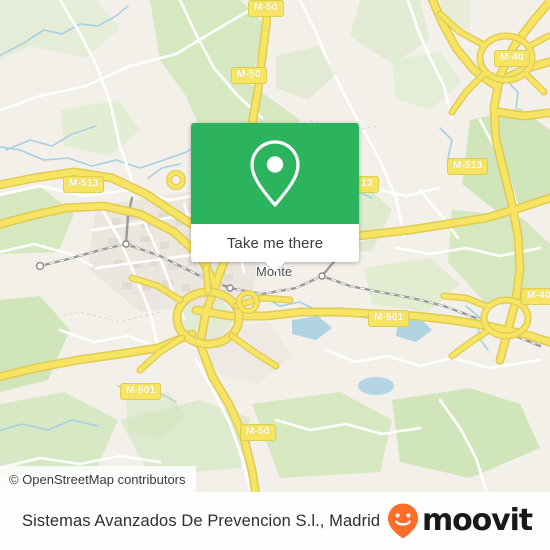  Describe the element at coordinates (389, 318) in the screenshot. I see `road-shield-m501-right: M-501` at that location.